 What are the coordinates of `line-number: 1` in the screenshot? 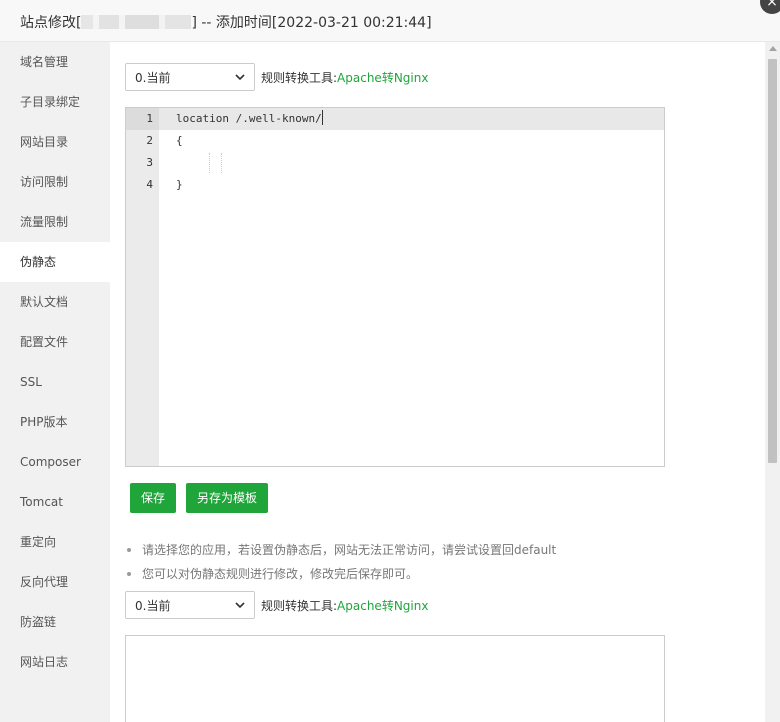 It's located at (142, 119).